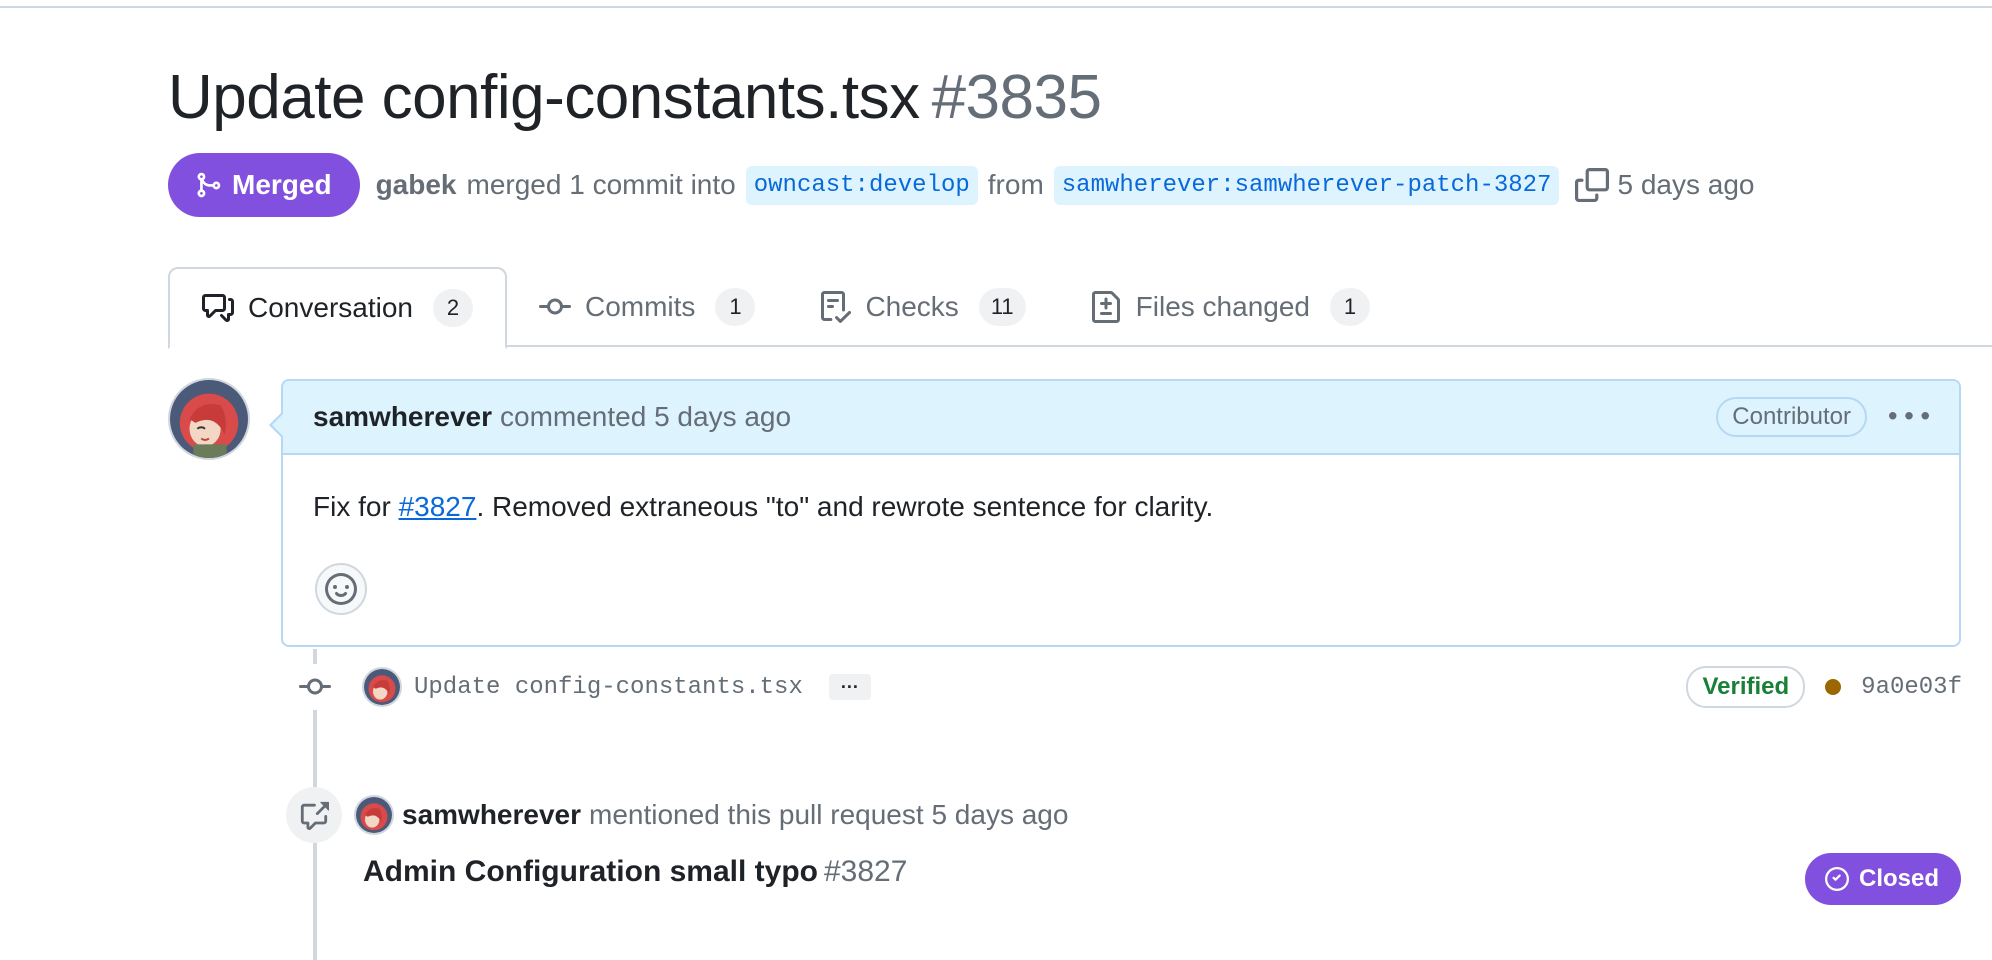  I want to click on tab-files-changed: Files changed 1, so click(1230, 307).